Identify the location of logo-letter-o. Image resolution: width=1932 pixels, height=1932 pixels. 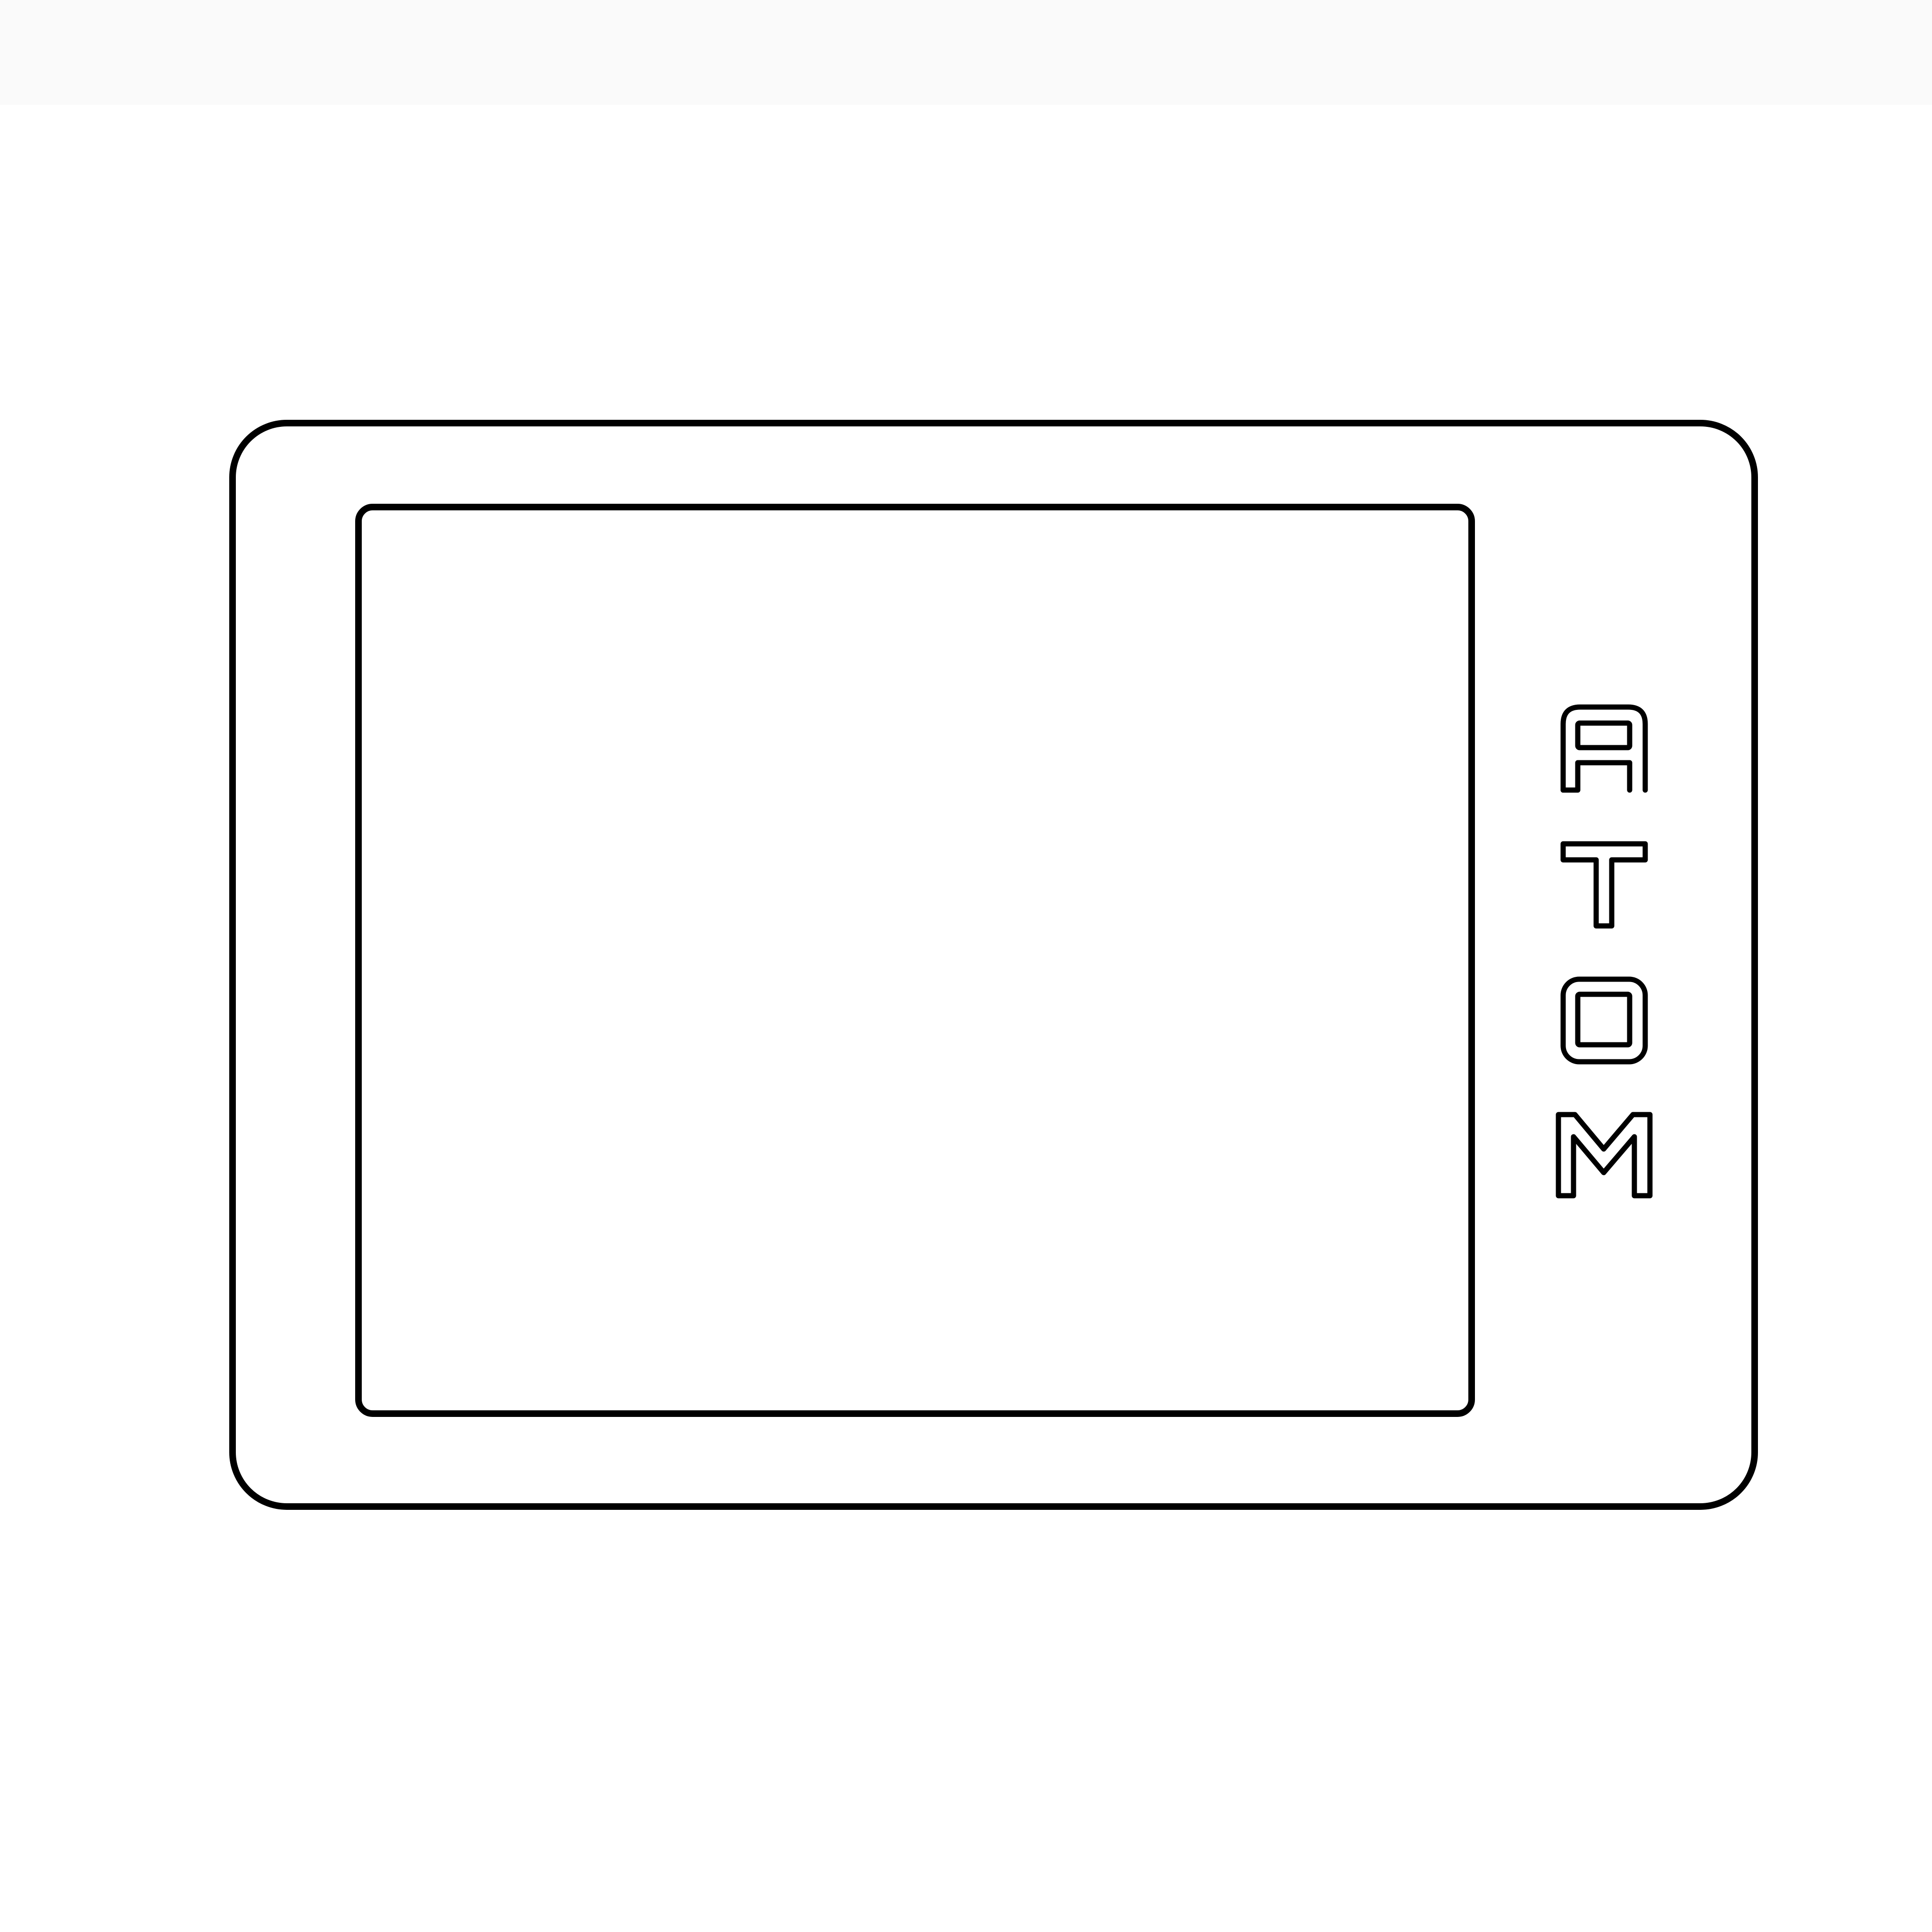
(1604, 1021).